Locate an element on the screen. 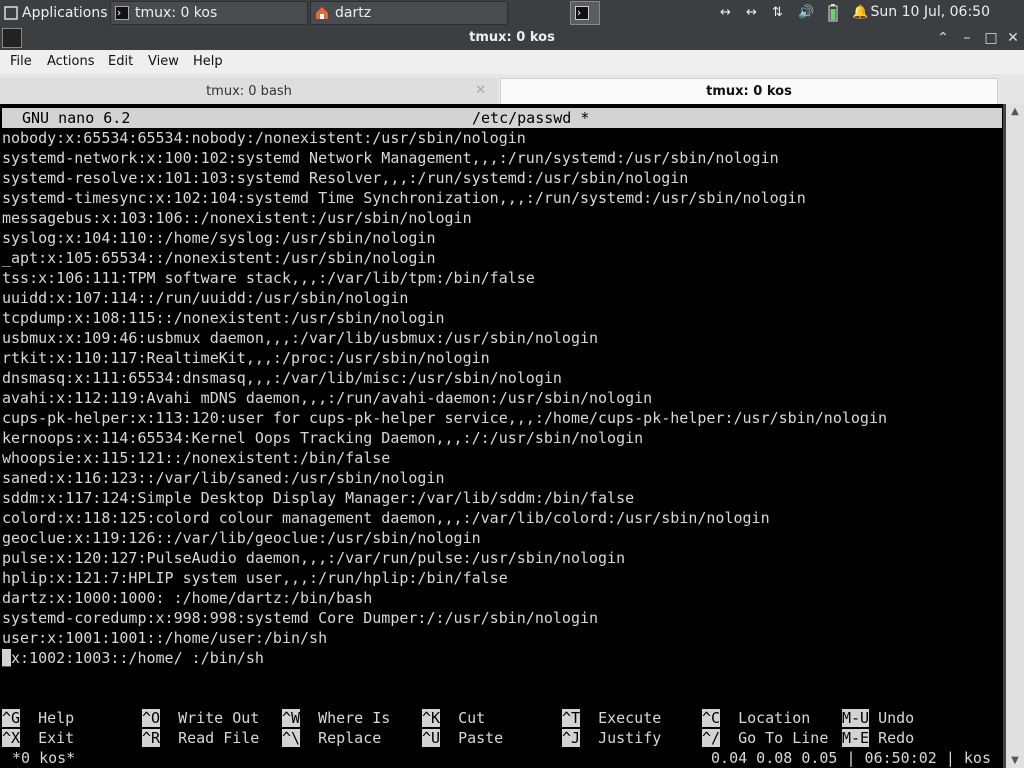 The height and width of the screenshot is (768, 1024). tab-tmux-bash: tmux: 0 bash ✕ is located at coordinates (249, 91).